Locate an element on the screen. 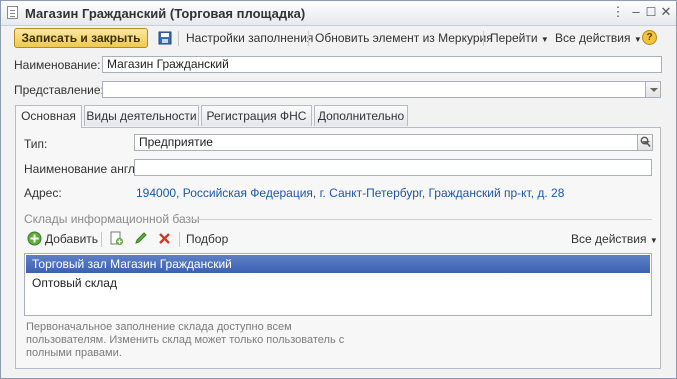 This screenshot has width=677, height=379. update-mercury-button: Обновить элемент из Меркурия is located at coordinates (404, 38).